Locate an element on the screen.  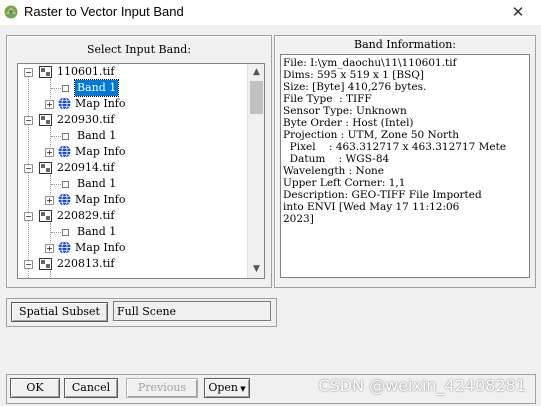
tree-file-label: 220914.tif is located at coordinates (86, 167).